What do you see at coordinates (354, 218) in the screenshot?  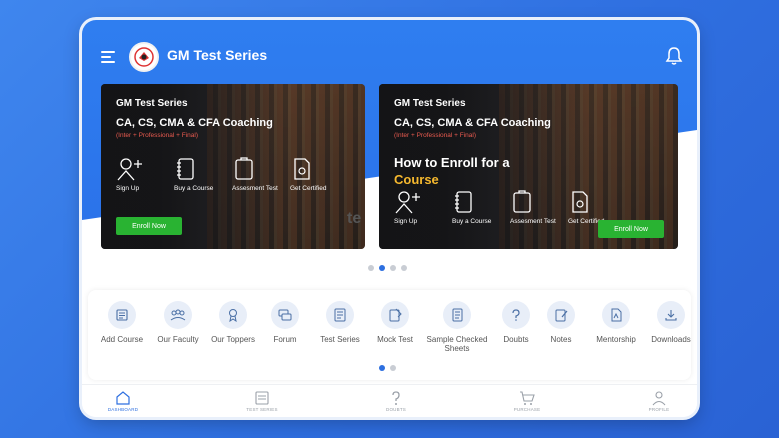 I see `hidden-text: te` at bounding box center [354, 218].